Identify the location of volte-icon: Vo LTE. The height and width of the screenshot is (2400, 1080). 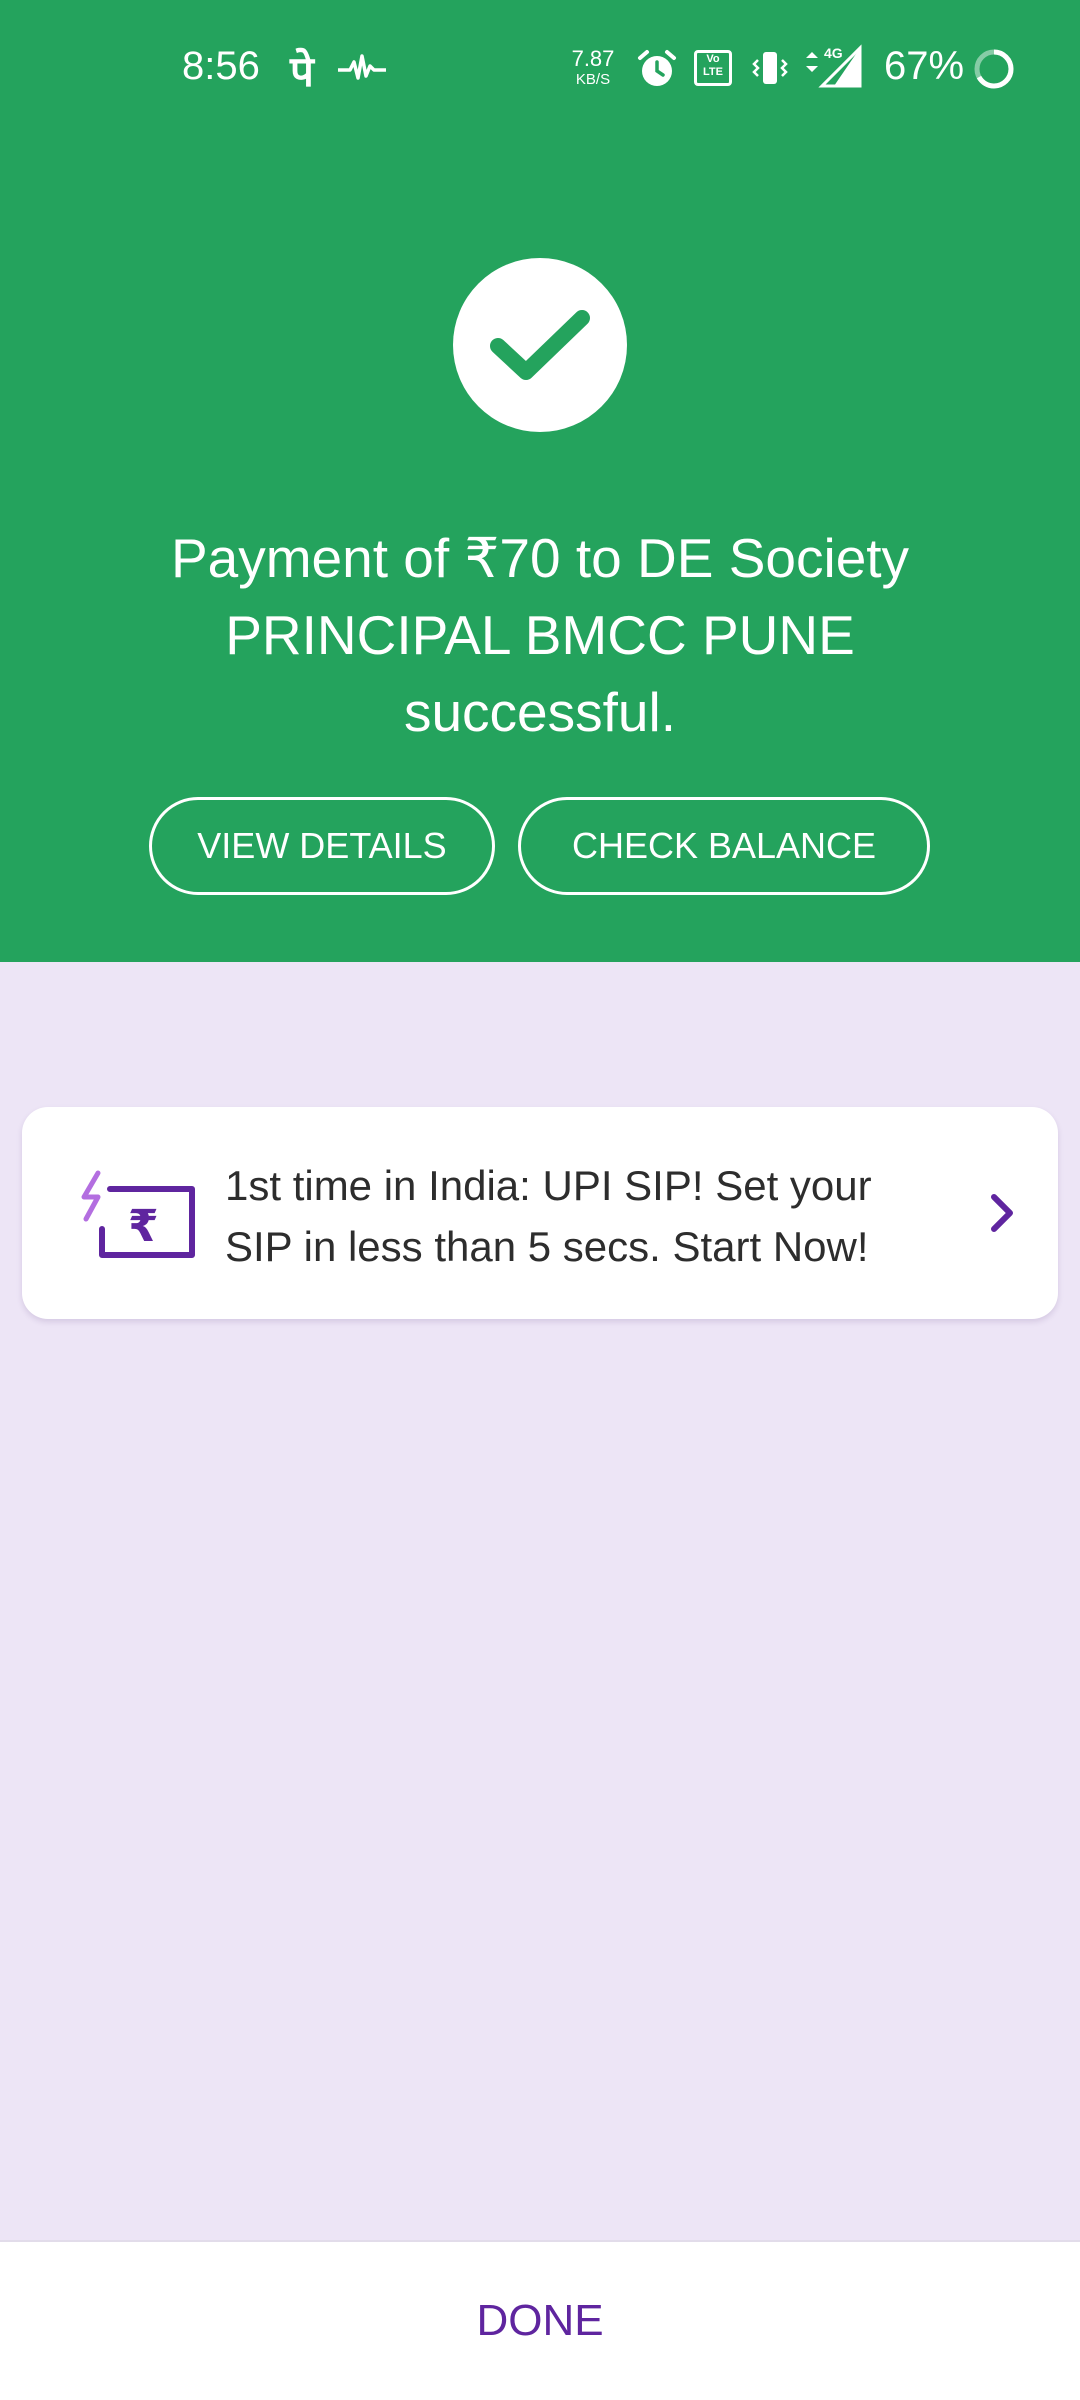
(713, 68).